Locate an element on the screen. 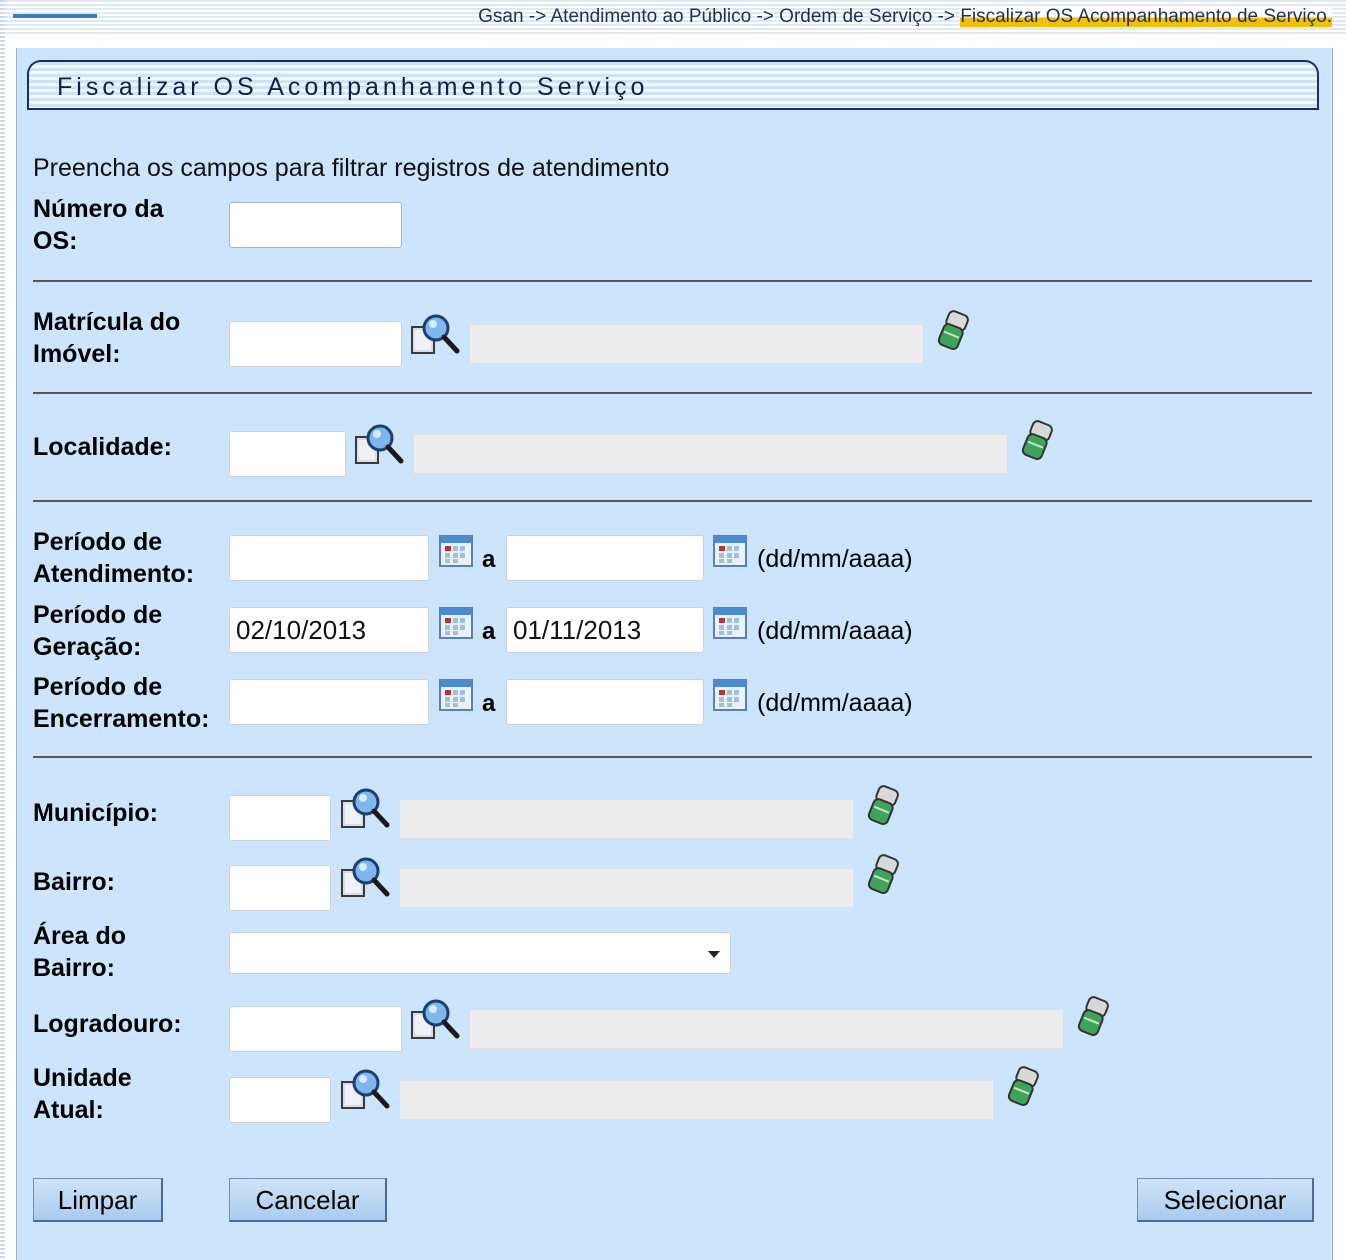  bairro-input is located at coordinates (280, 888).